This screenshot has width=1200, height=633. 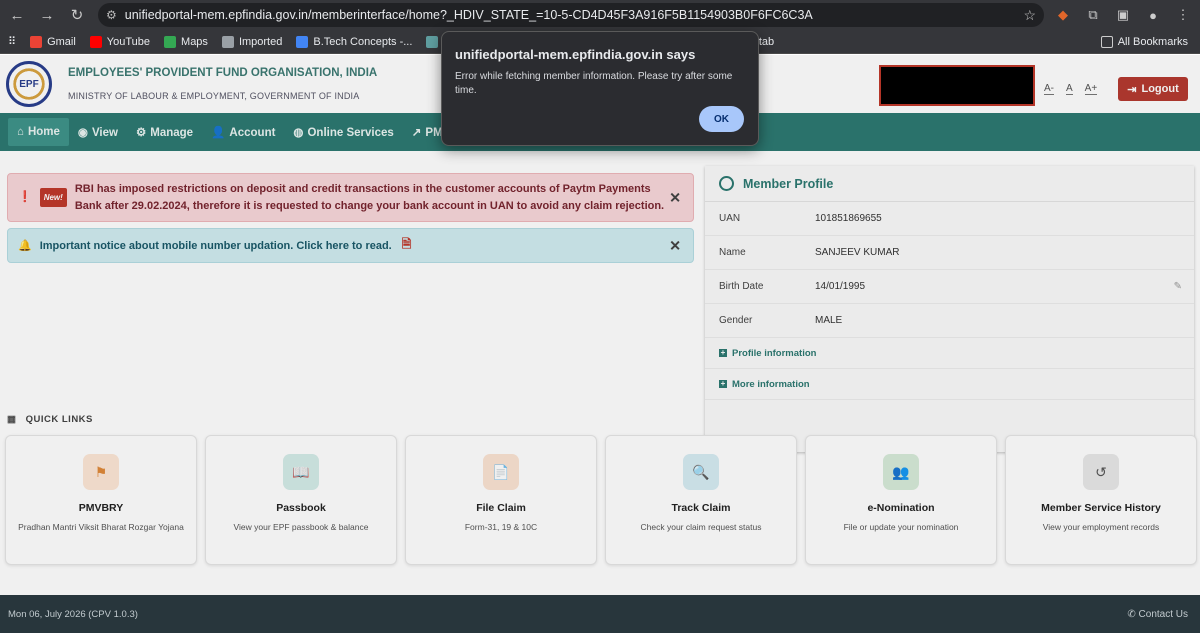 I want to click on profile-icon: ●, so click(x=1153, y=15).